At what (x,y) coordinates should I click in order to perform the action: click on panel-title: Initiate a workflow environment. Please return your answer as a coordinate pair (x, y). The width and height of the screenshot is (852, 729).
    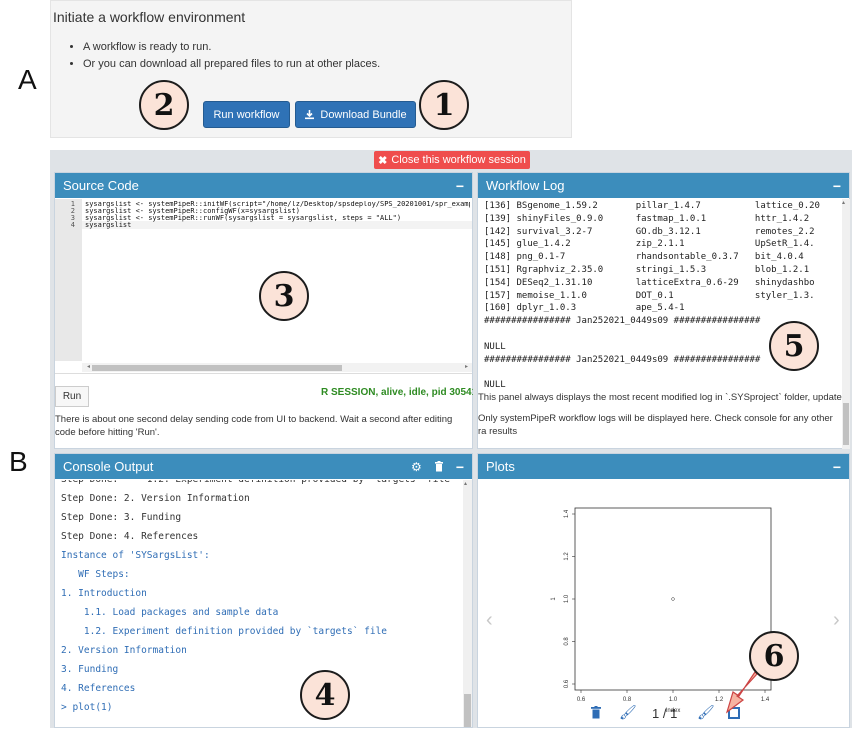
    Looking at the image, I should click on (149, 17).